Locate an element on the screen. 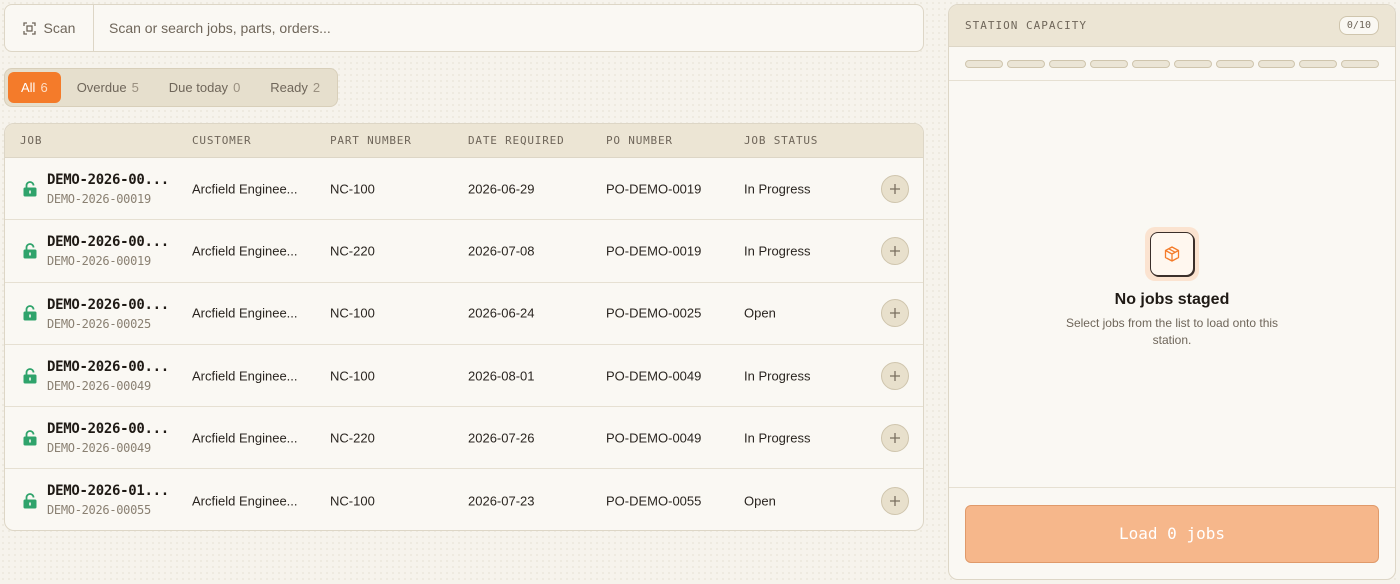 The image size is (1400, 584). column-header-job: JOB is located at coordinates (31, 140).